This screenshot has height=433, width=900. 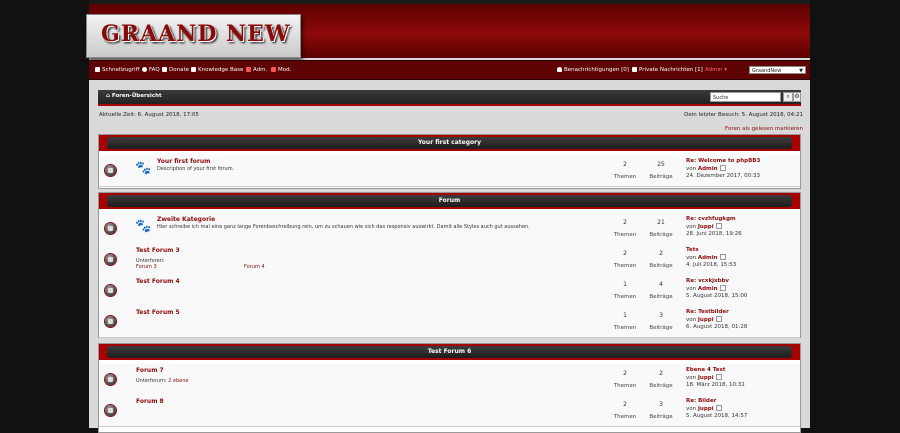 What do you see at coordinates (716, 281) in the screenshot?
I see `last-post-title: Re: vcxkjxbbv` at bounding box center [716, 281].